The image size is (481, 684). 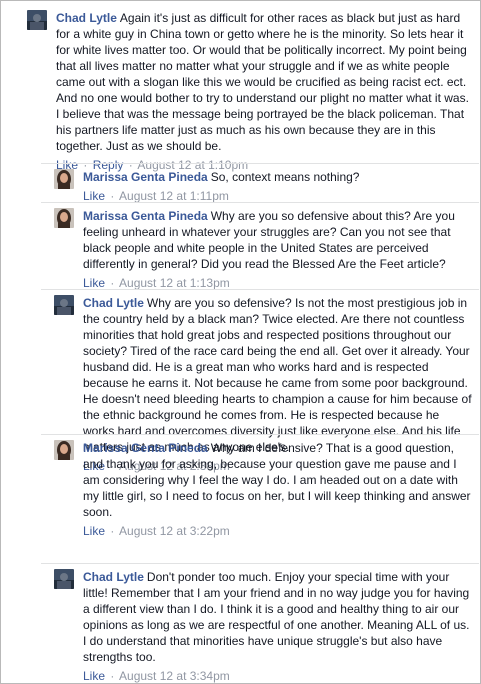 I want to click on comment-text: So, context means nothing?, so click(x=285, y=177).